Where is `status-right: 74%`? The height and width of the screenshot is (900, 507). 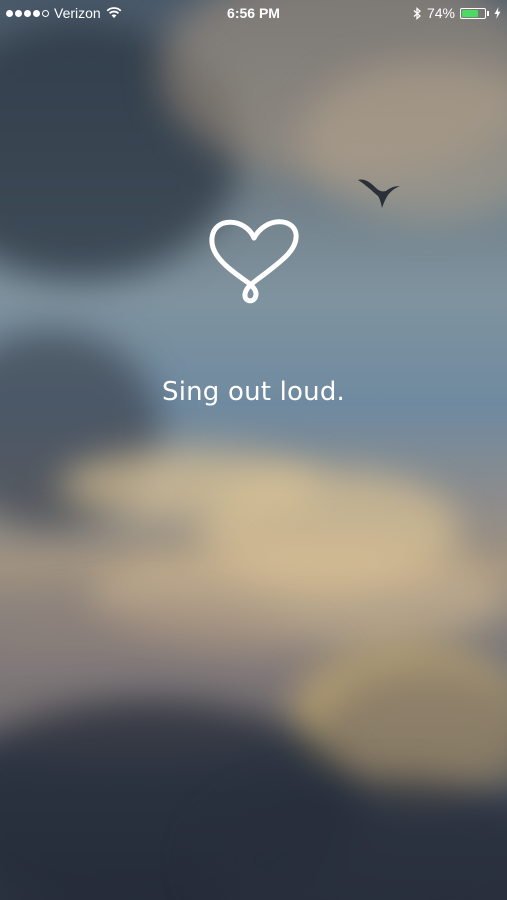
status-right: 74% is located at coordinates (457, 13).